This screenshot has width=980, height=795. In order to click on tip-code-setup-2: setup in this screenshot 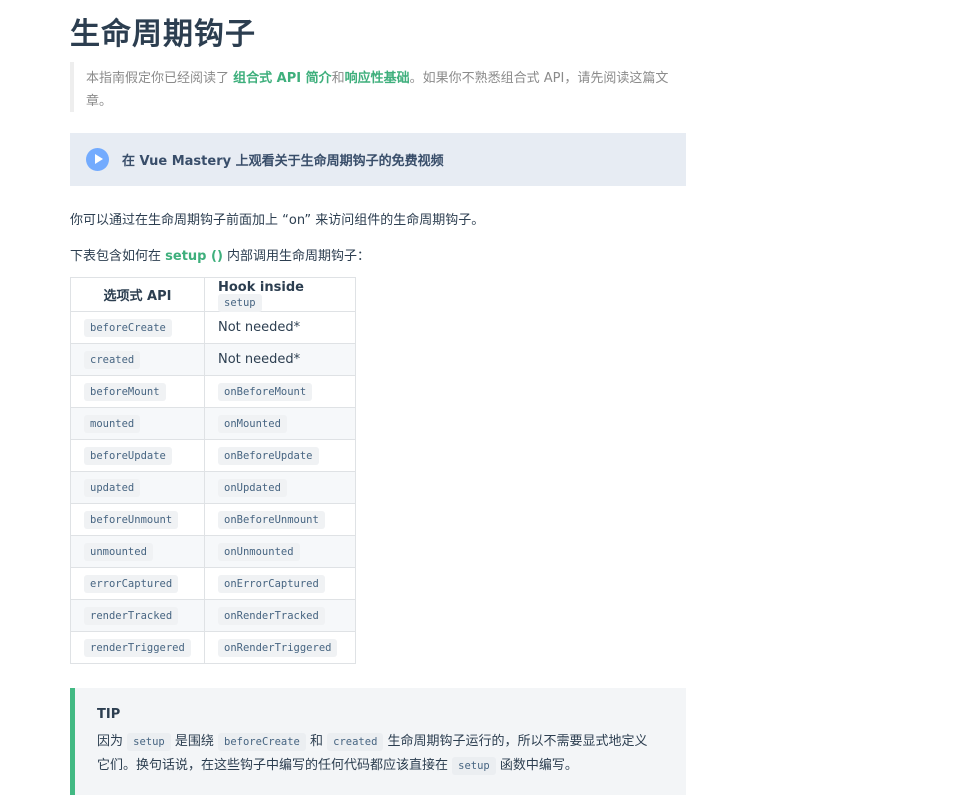, I will do `click(474, 766)`.